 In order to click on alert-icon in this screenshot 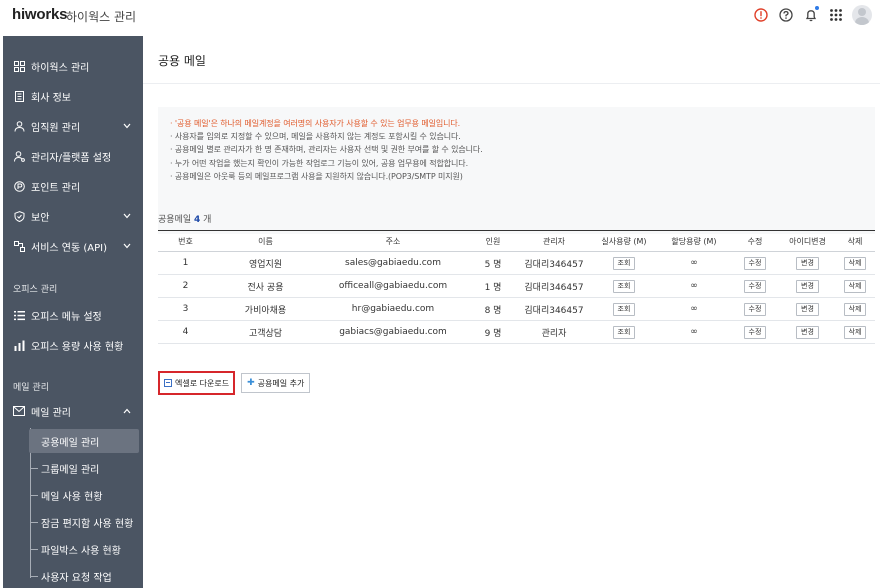, I will do `click(761, 15)`.